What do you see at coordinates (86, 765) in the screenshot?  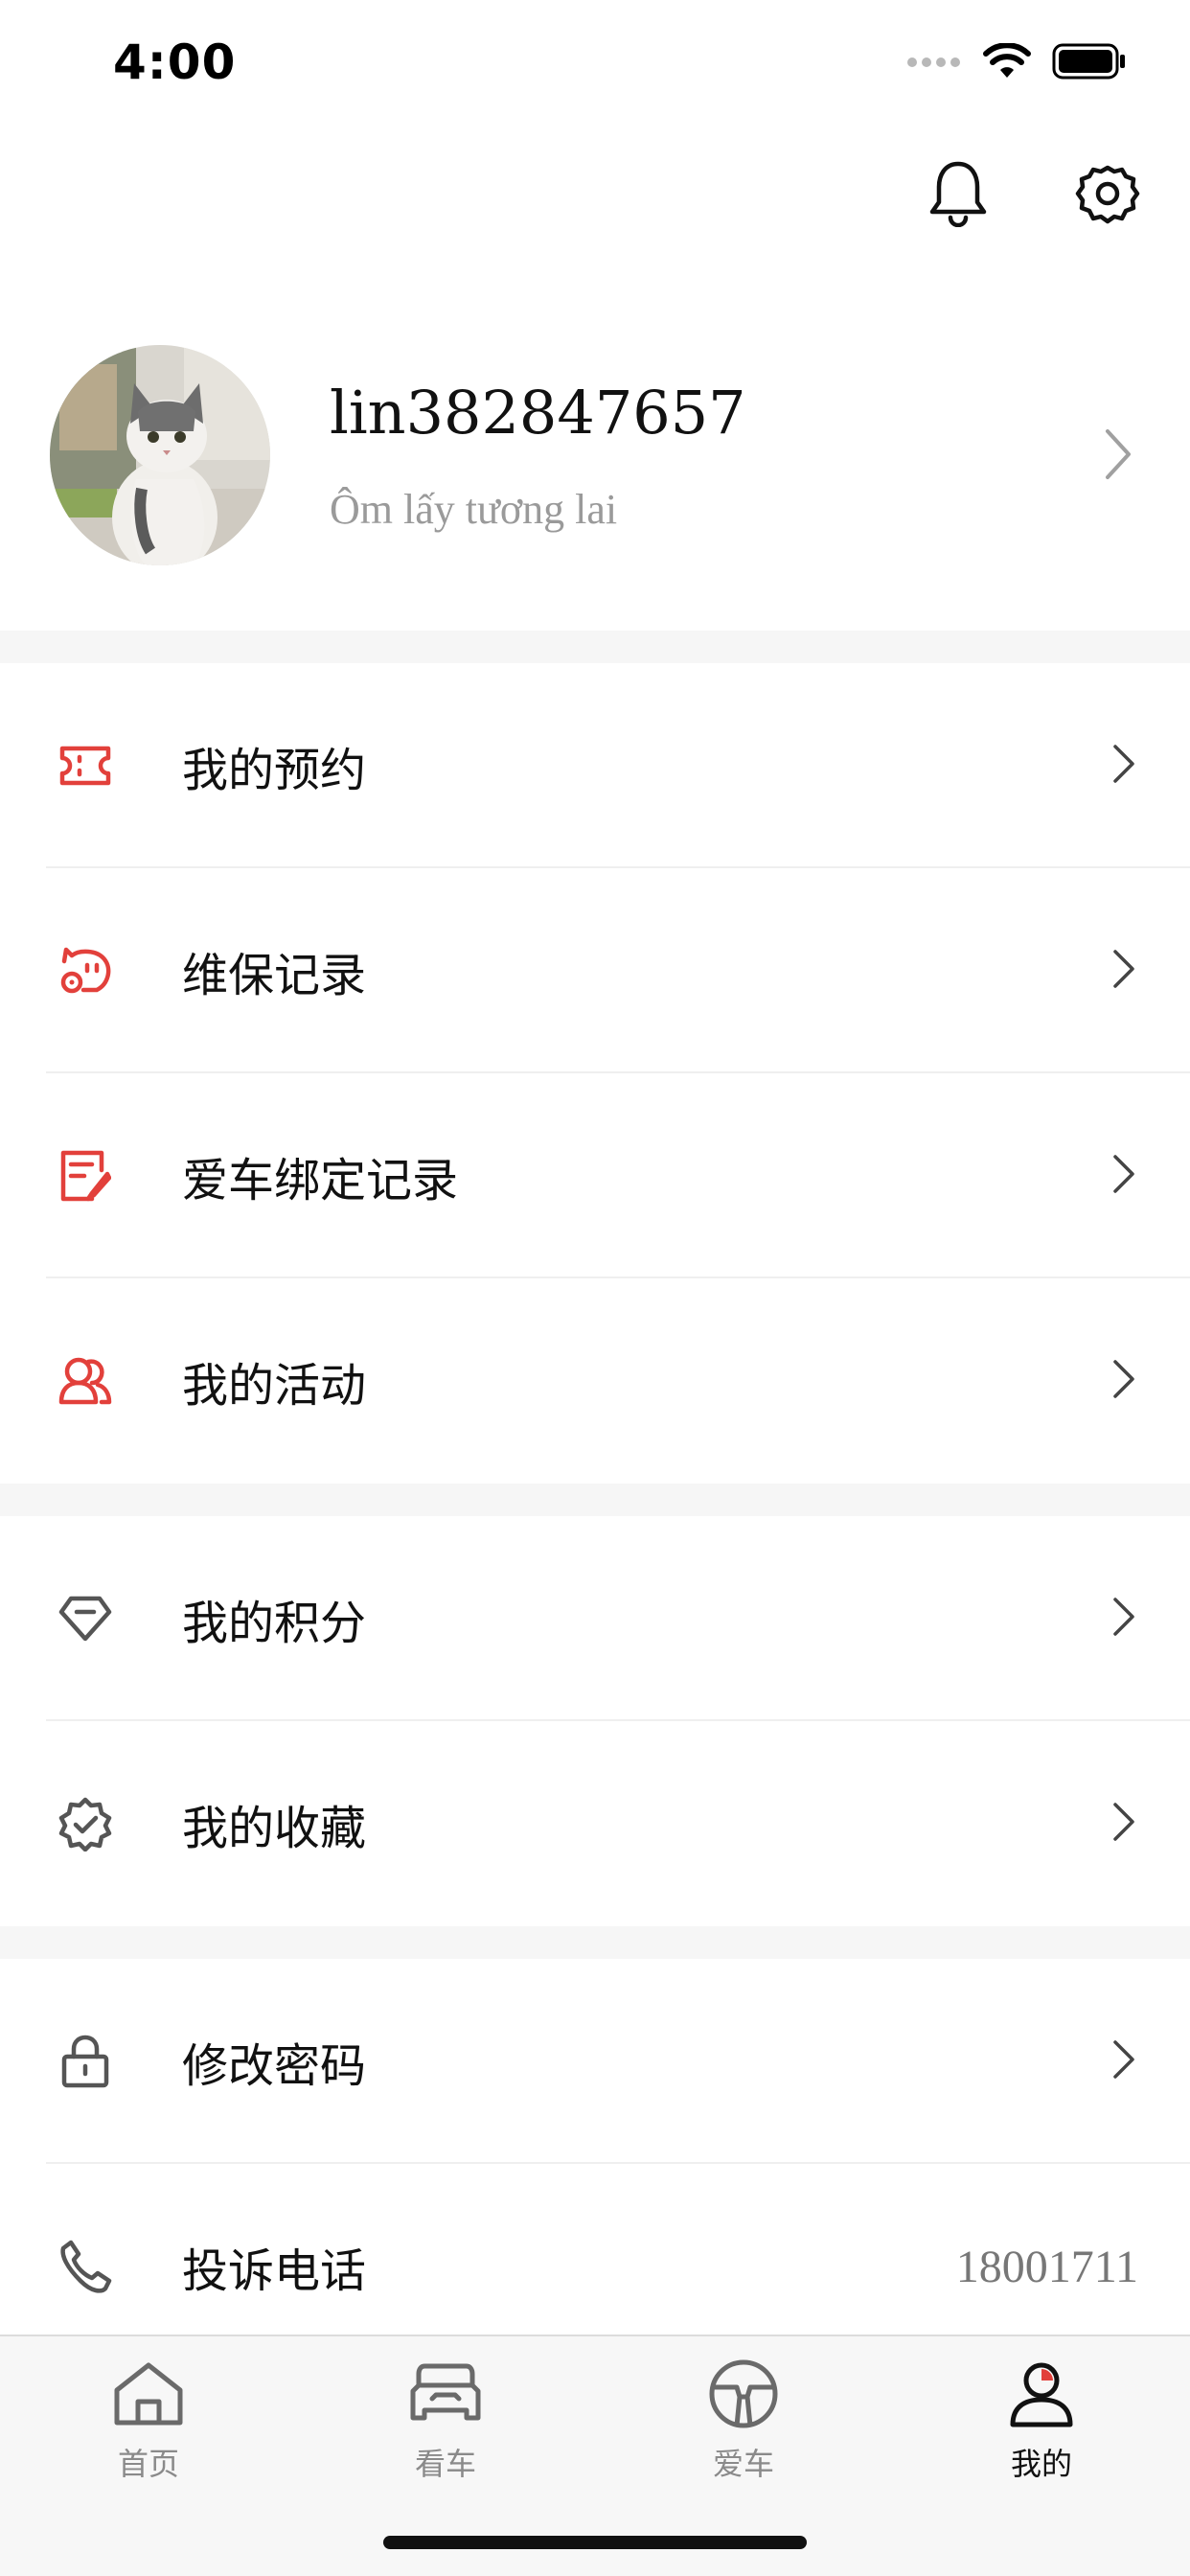 I see `ticket-icon` at bounding box center [86, 765].